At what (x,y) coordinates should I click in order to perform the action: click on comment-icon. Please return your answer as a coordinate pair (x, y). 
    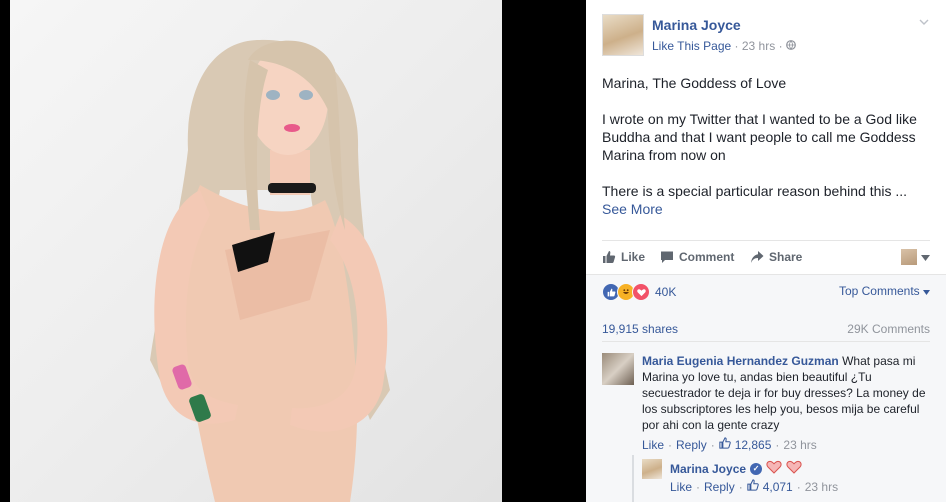
    Looking at the image, I should click on (667, 257).